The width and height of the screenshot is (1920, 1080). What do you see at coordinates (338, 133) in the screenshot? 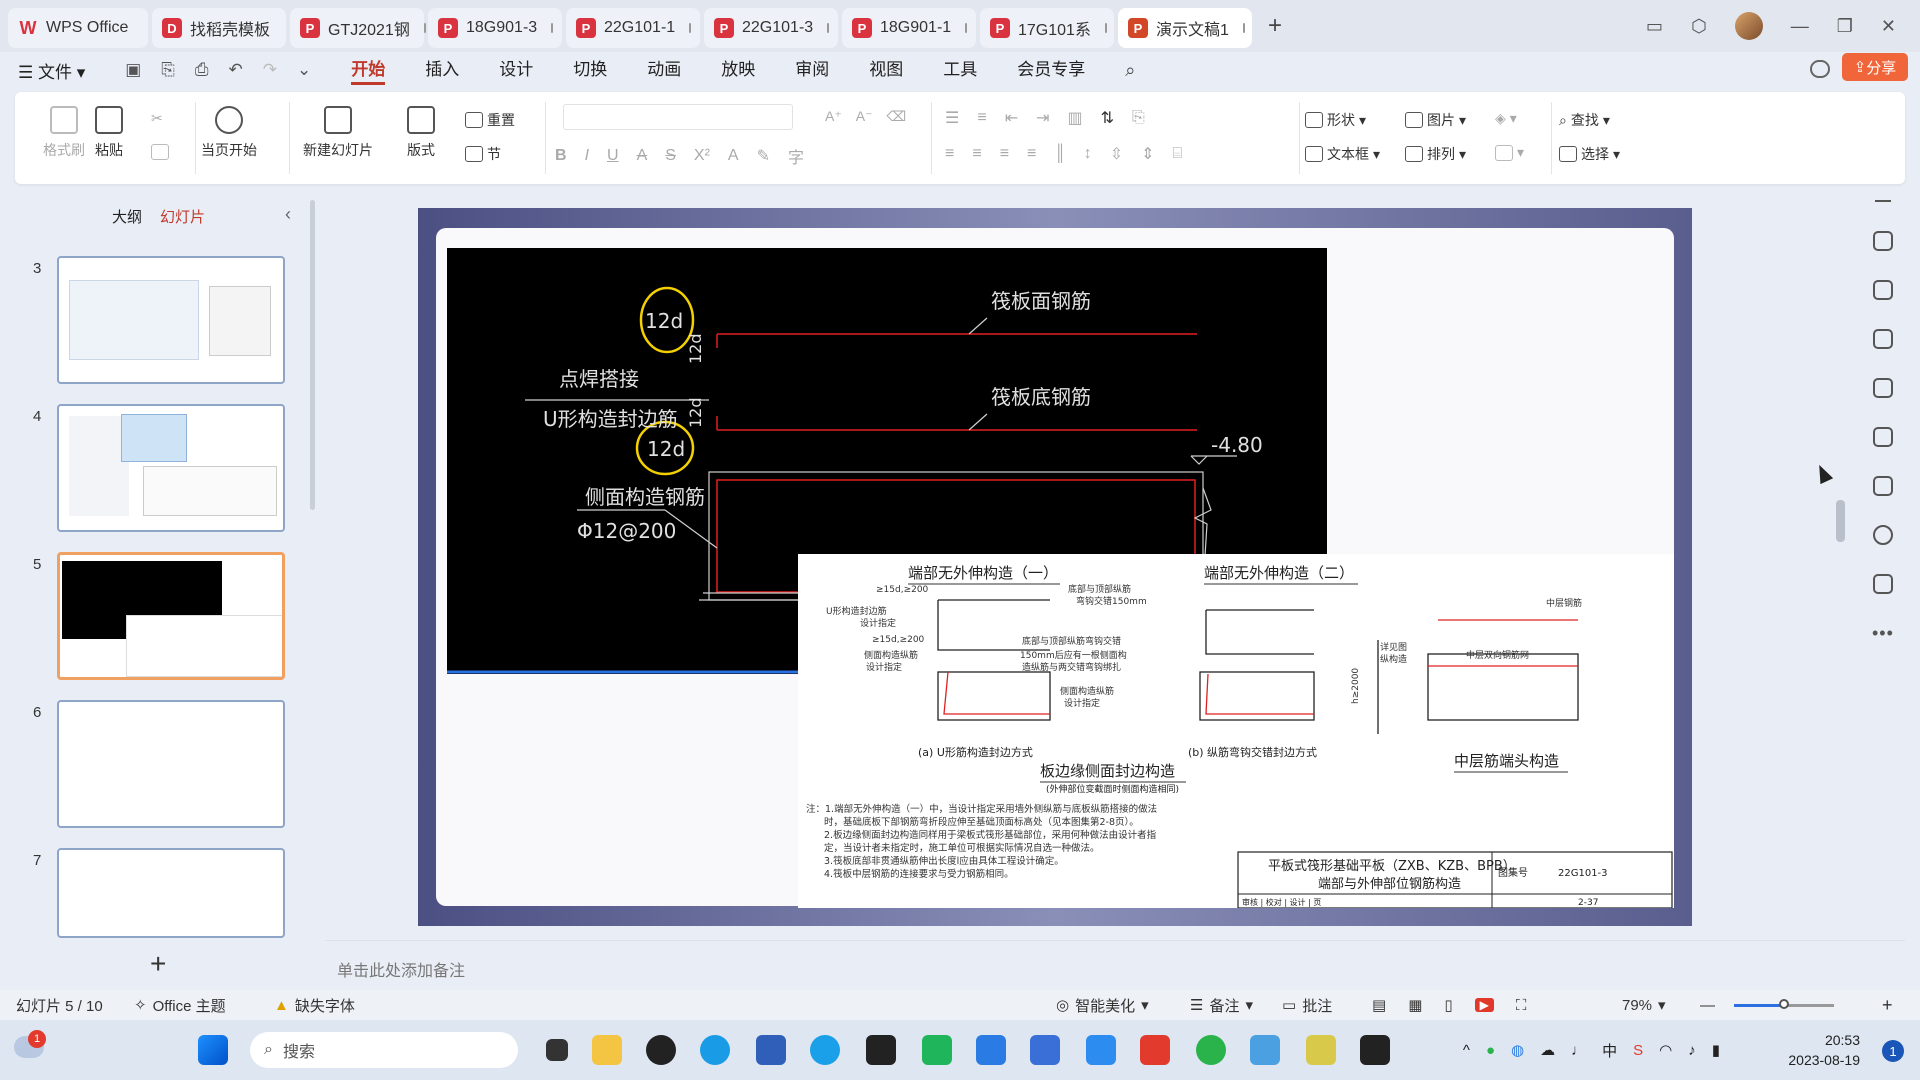
I see `new-slide-button: 新建幻灯片` at bounding box center [338, 133].